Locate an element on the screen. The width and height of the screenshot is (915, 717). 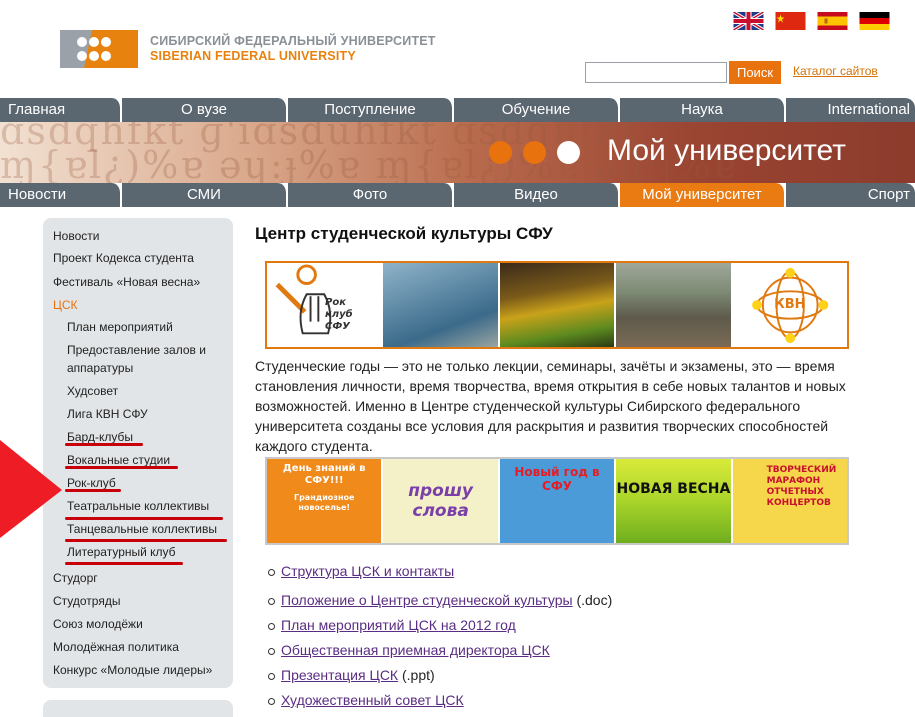
kvn-logo: КВН is located at coordinates (790, 305).